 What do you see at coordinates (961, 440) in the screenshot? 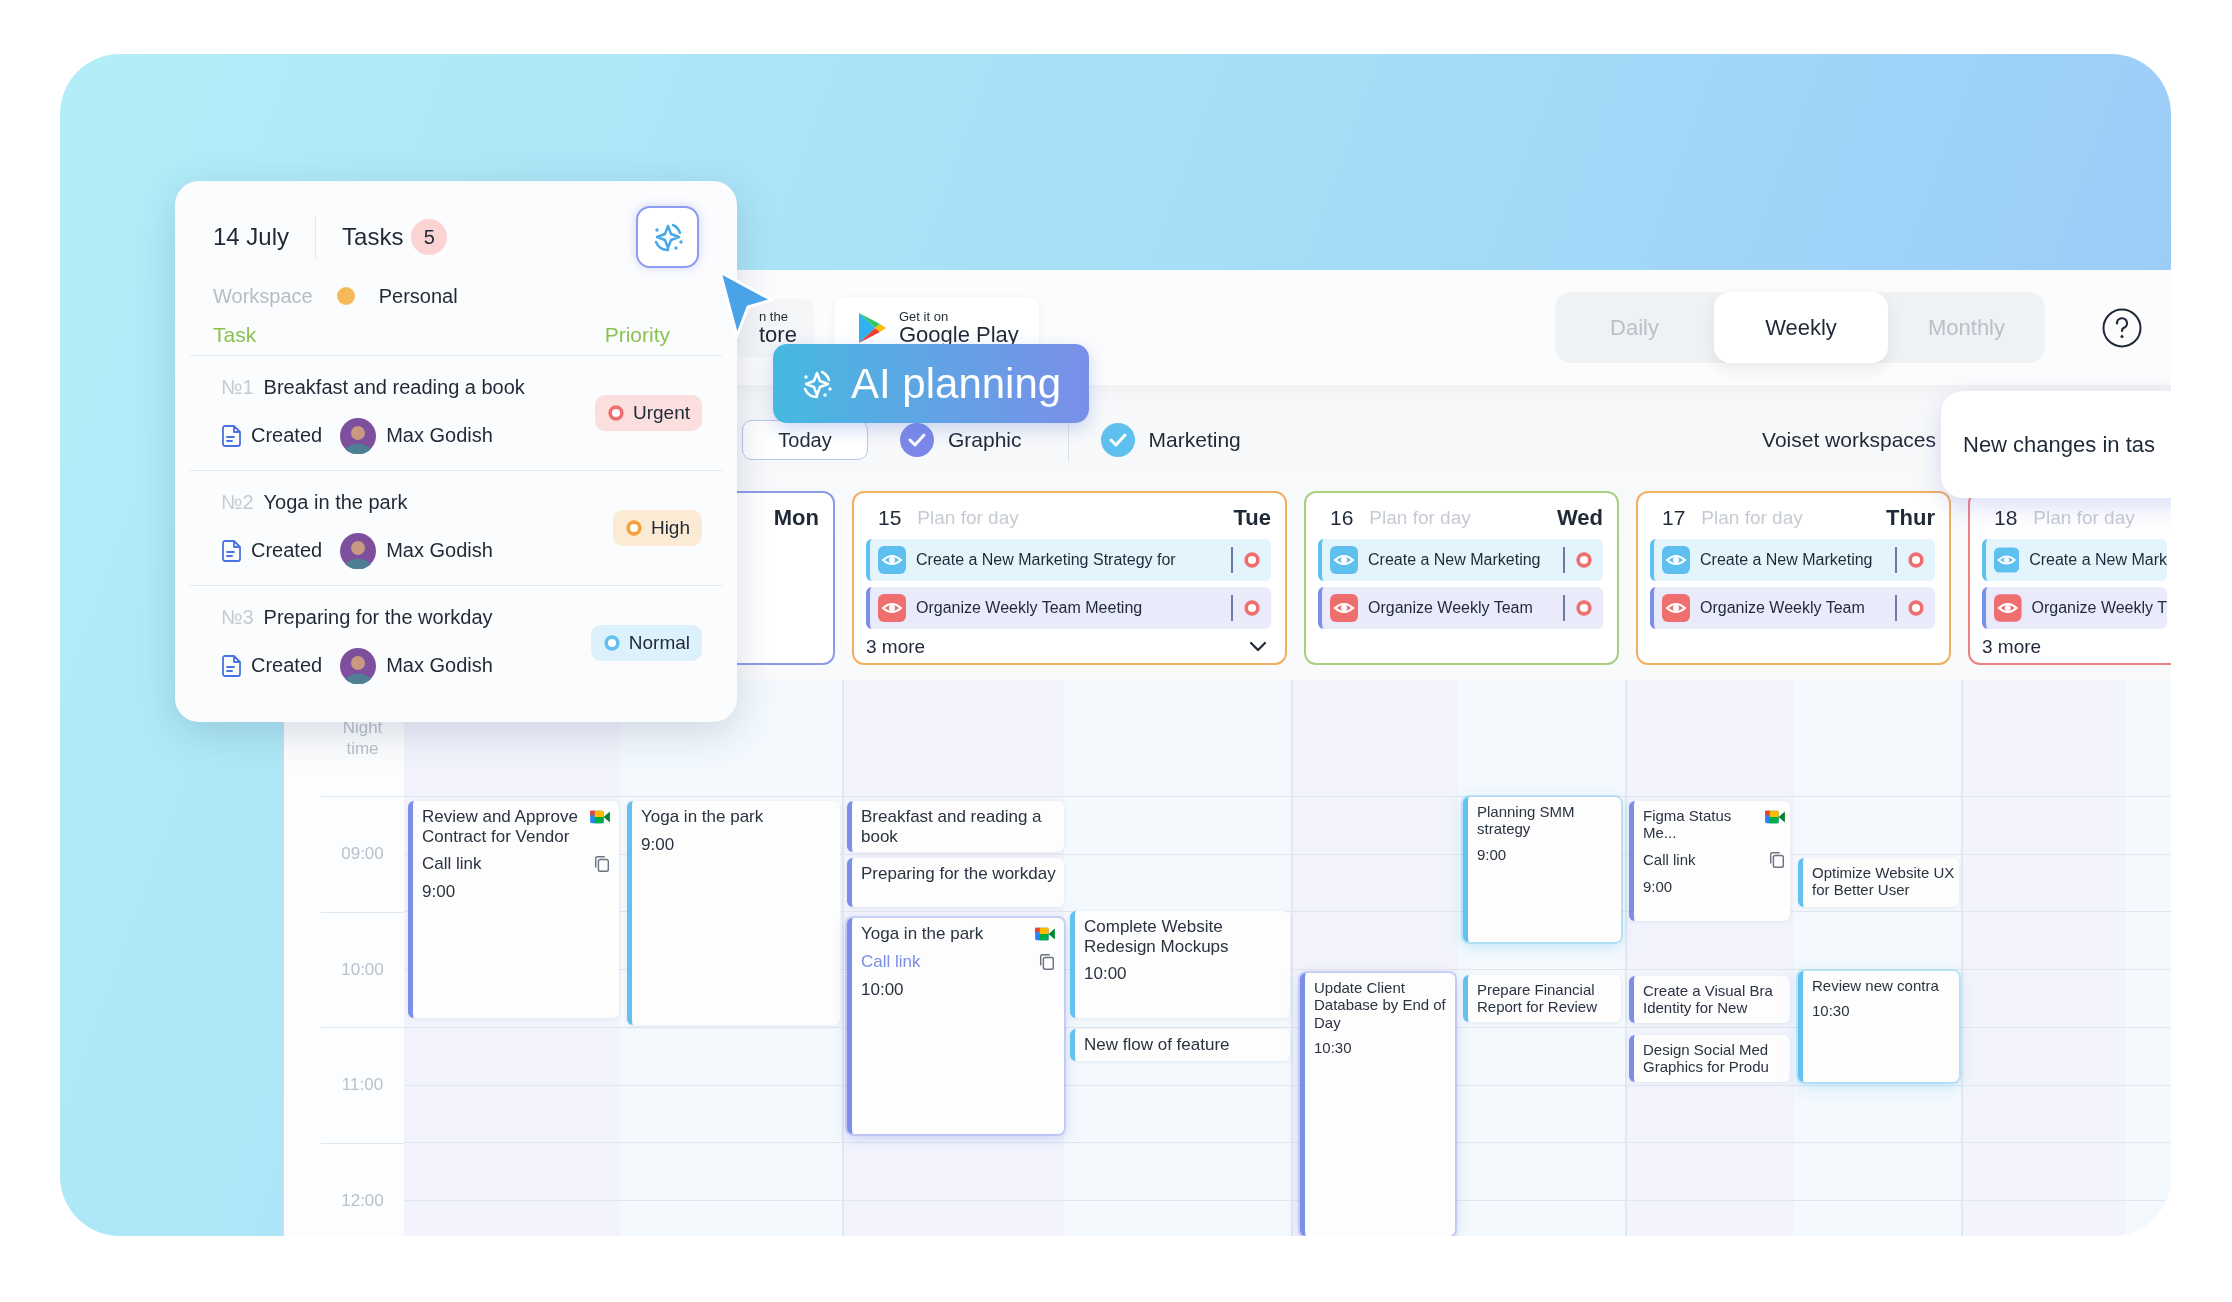
I see `workspace-filter: Graphic` at bounding box center [961, 440].